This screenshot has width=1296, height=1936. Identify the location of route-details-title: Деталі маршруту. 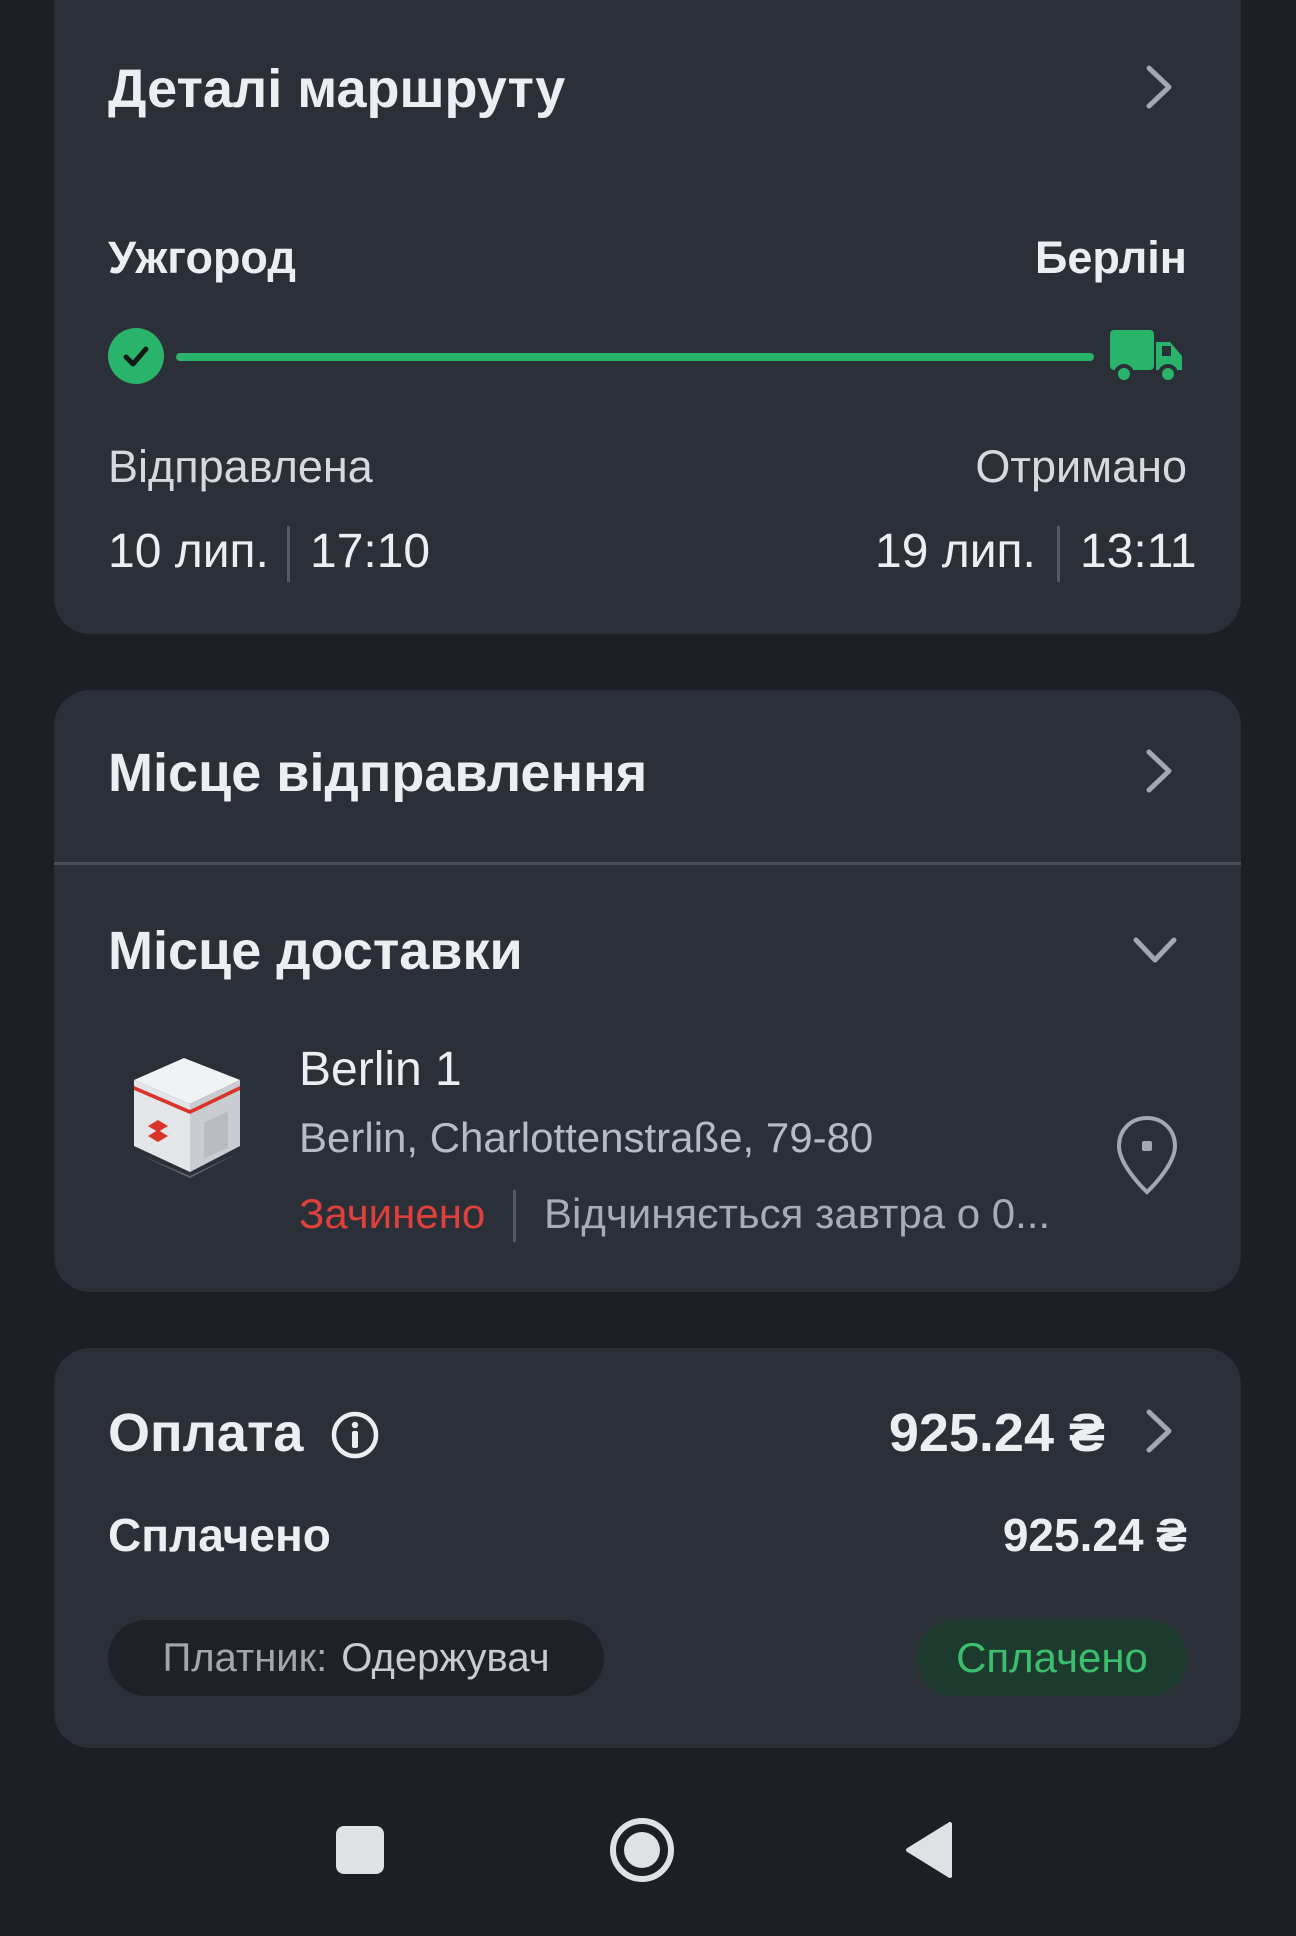
(337, 89).